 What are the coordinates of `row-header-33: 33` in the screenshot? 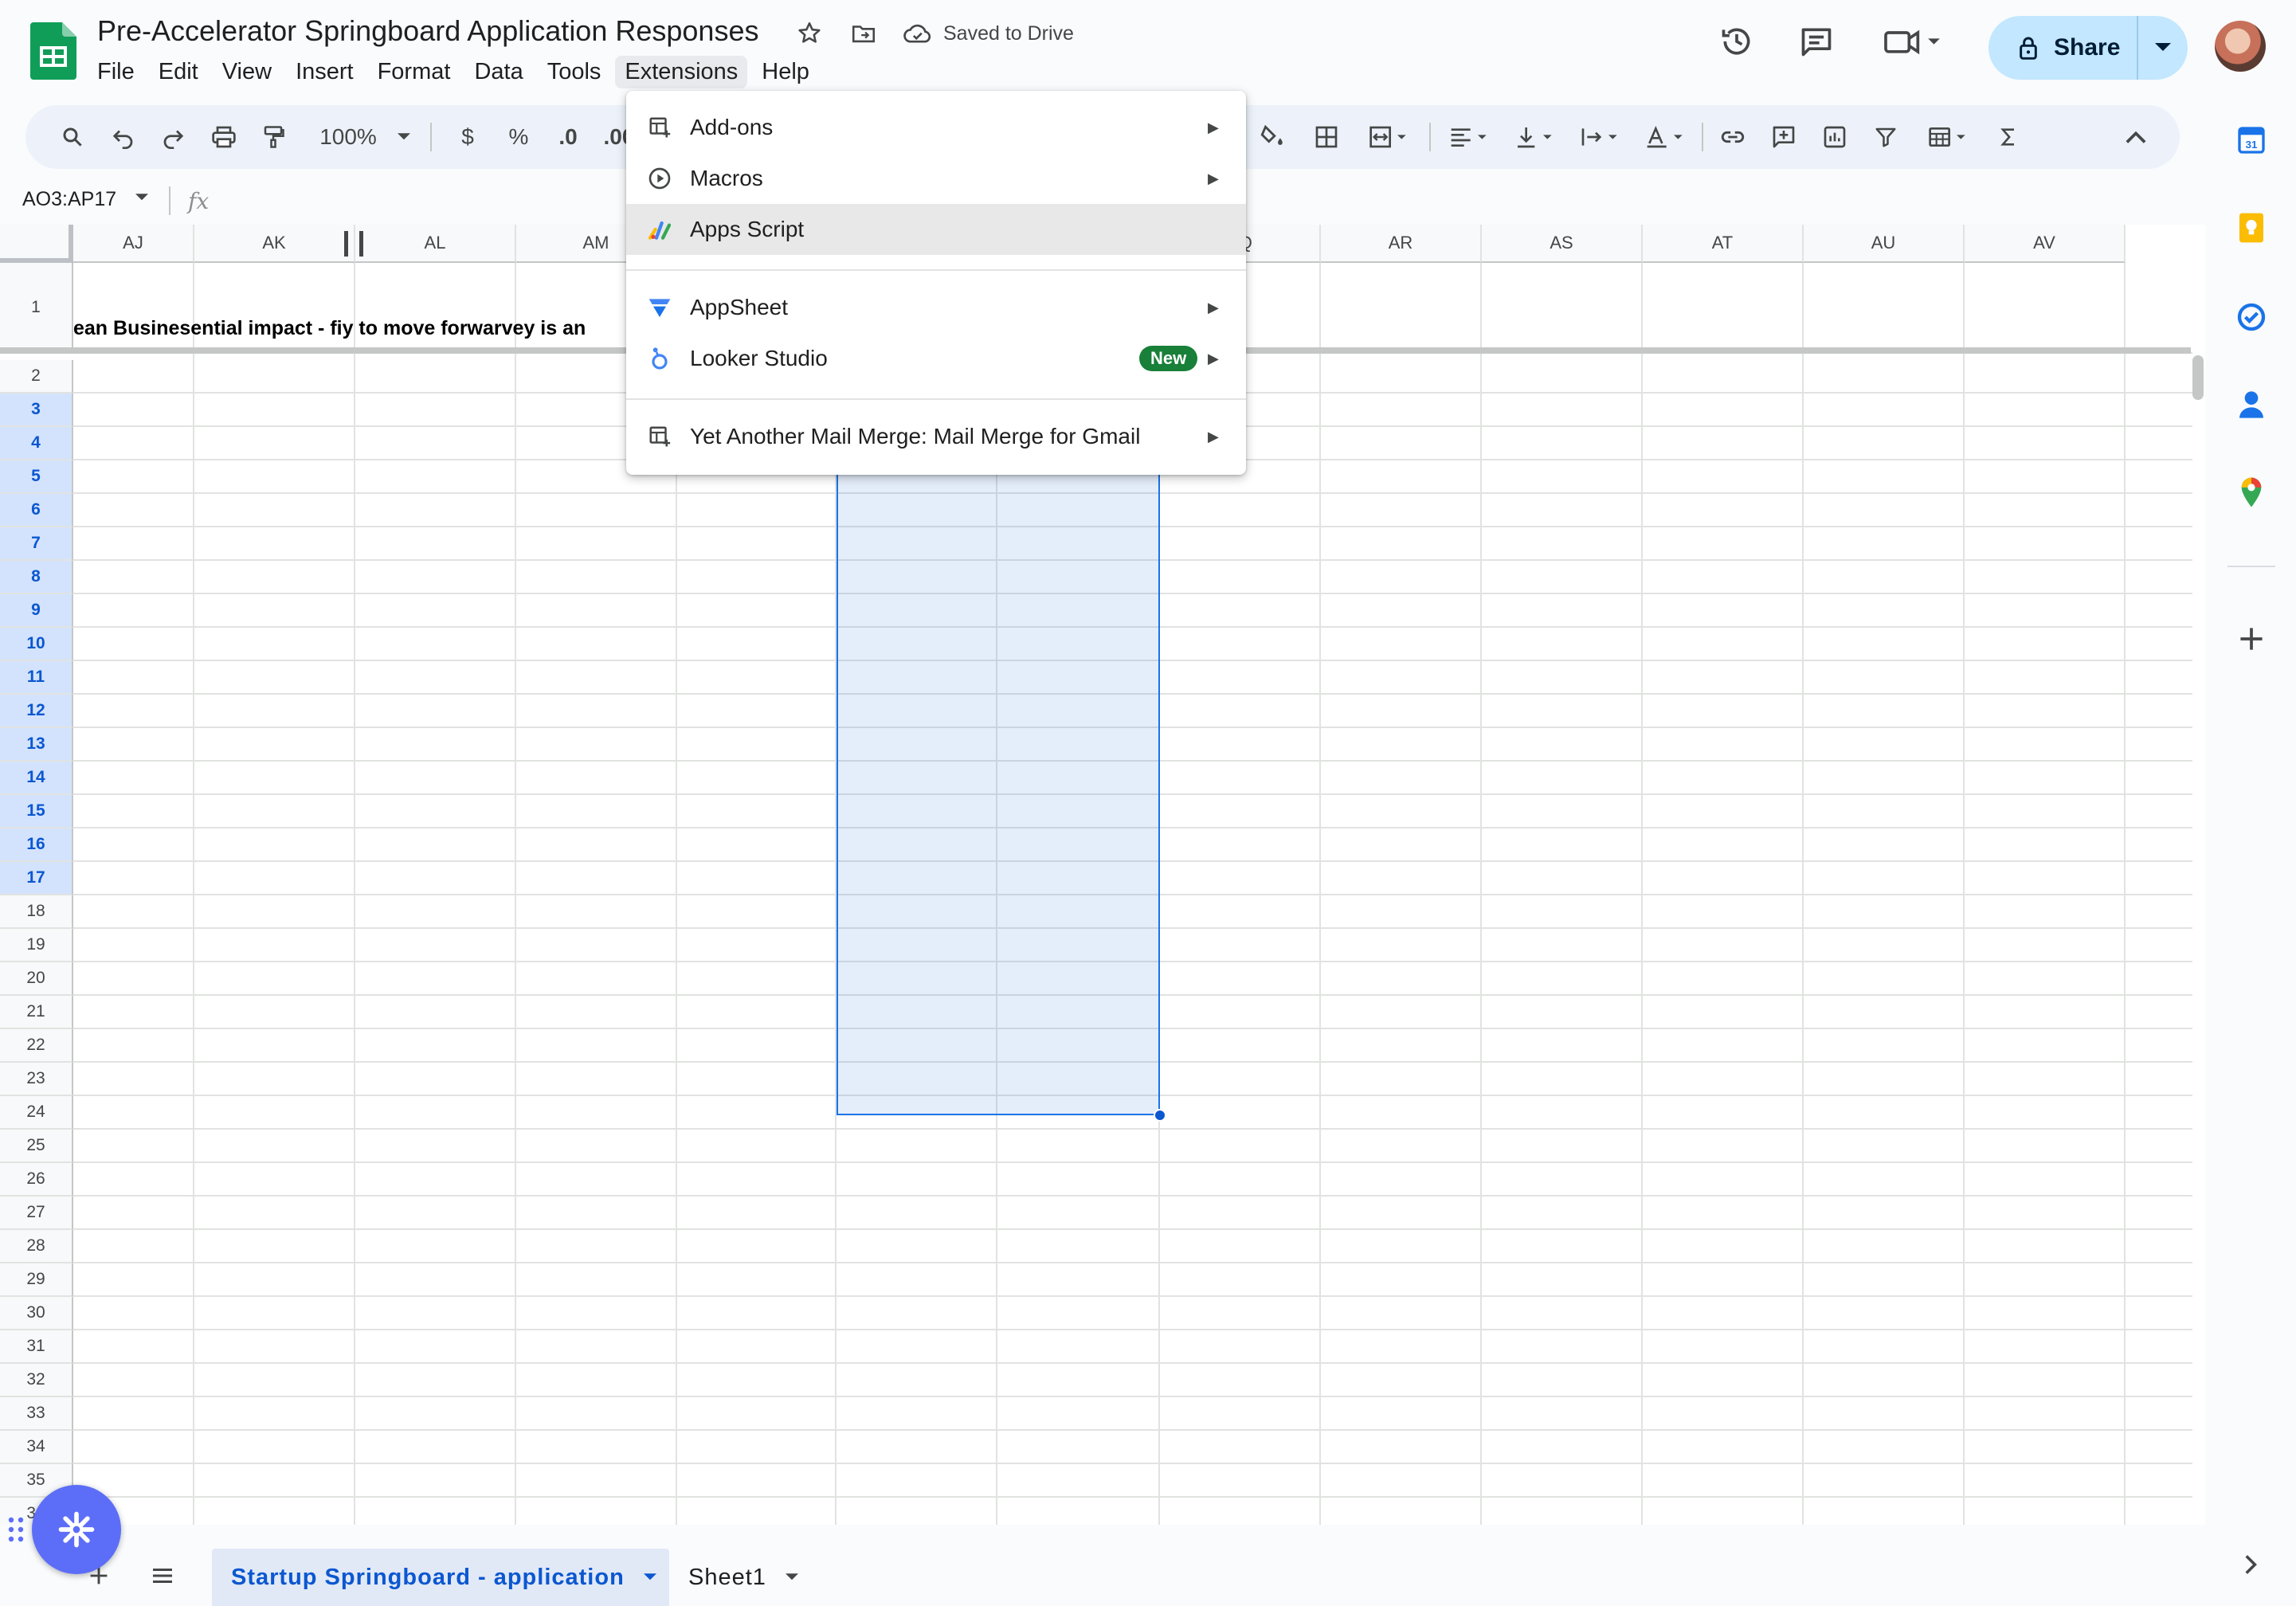 It's located at (37, 1414).